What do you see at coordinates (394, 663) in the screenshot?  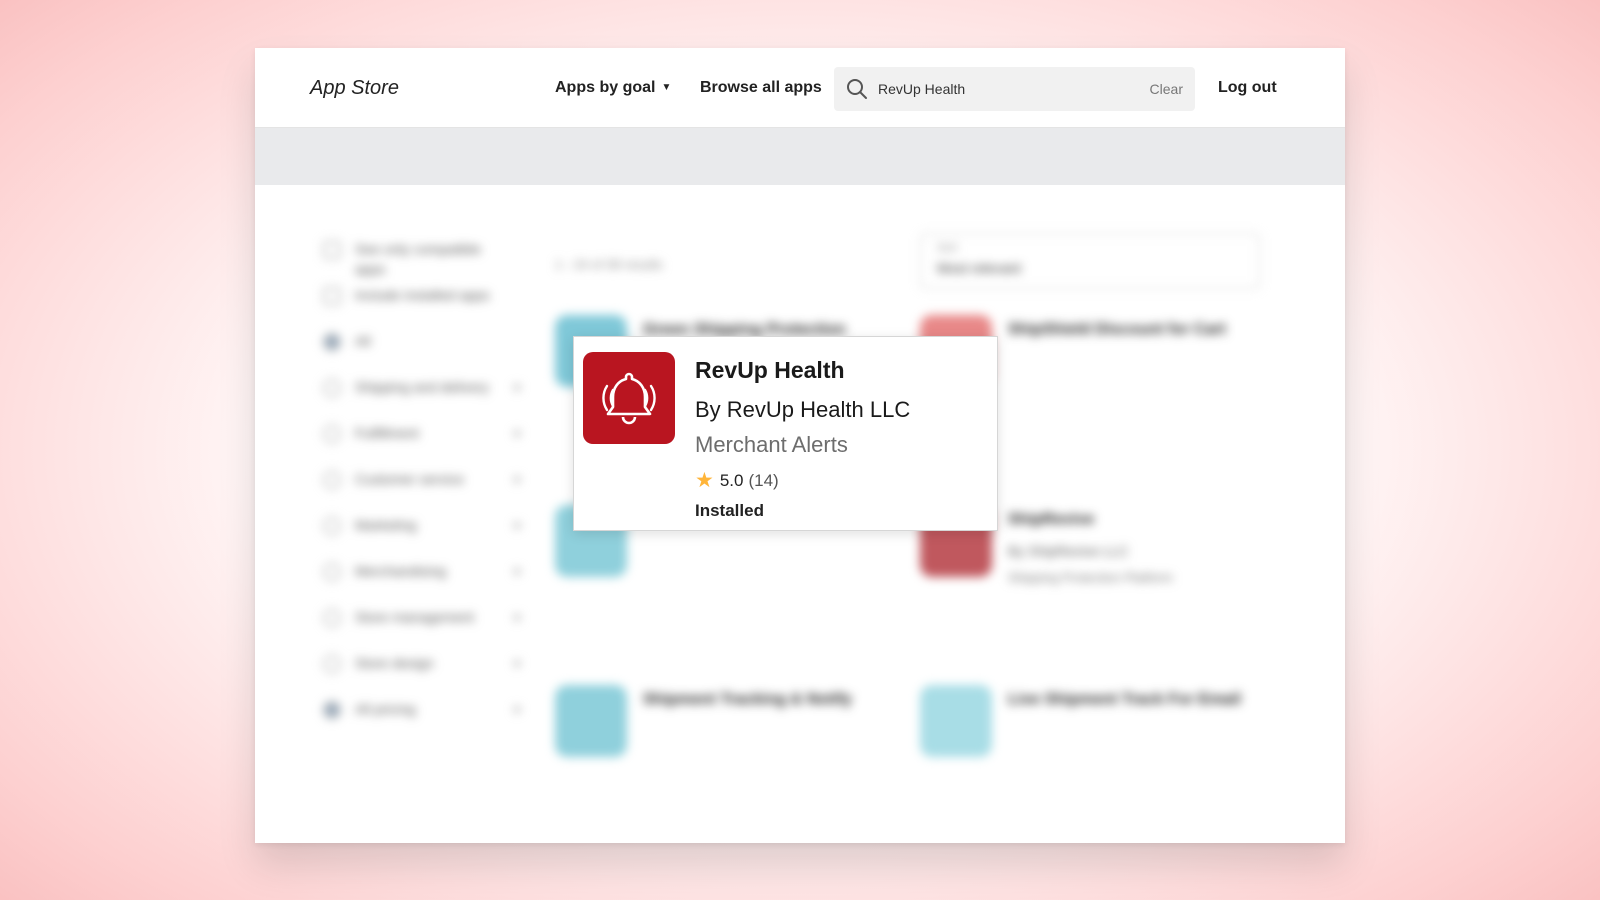 I see `filter-label: Store design` at bounding box center [394, 663].